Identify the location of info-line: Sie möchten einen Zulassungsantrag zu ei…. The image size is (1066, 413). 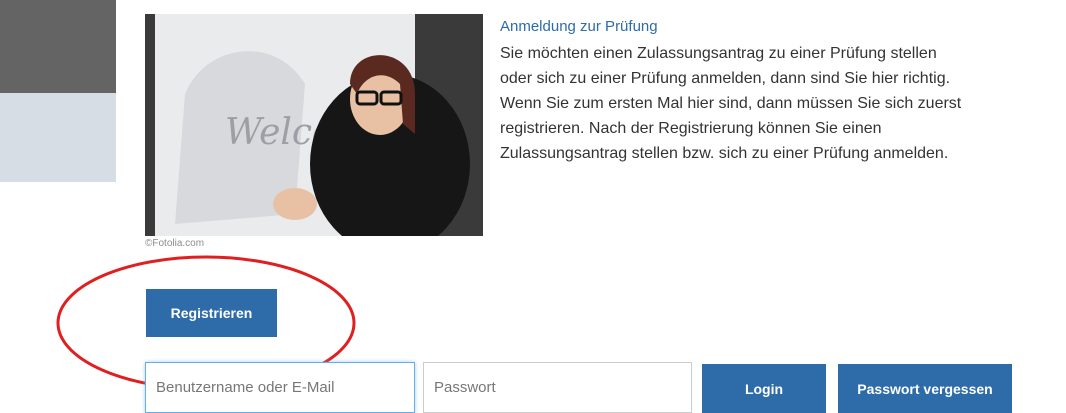
(718, 53).